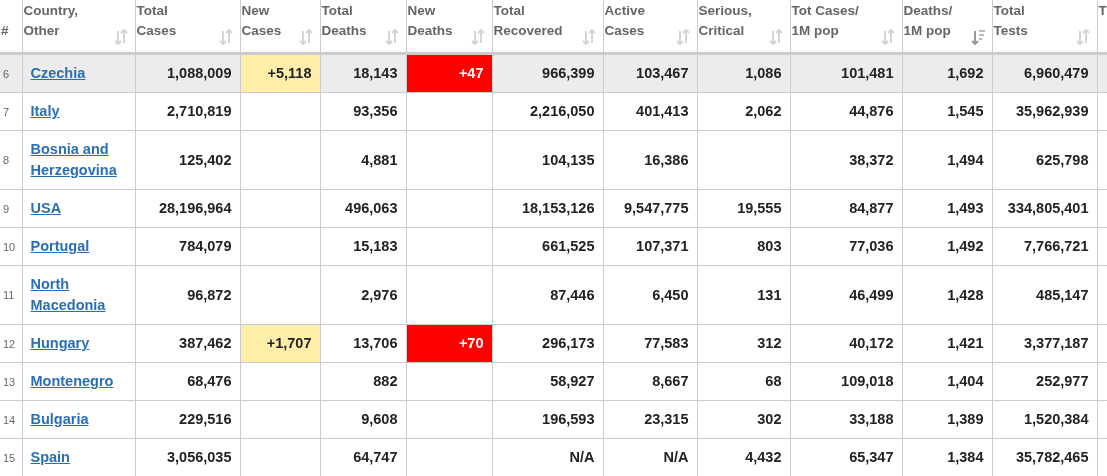 This screenshot has height=476, width=1107. Describe the element at coordinates (78, 208) in the screenshot. I see `country-link: USA` at that location.